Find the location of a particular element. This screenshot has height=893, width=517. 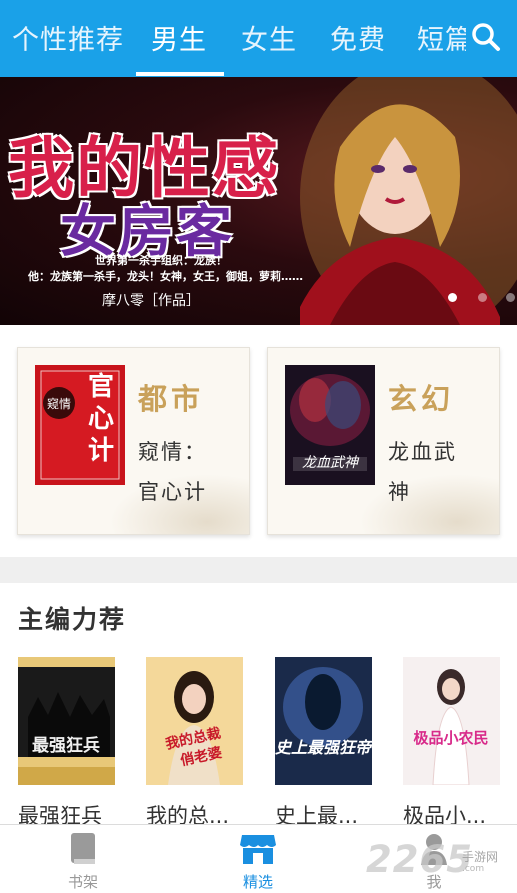

section-divider is located at coordinates (258, 570).